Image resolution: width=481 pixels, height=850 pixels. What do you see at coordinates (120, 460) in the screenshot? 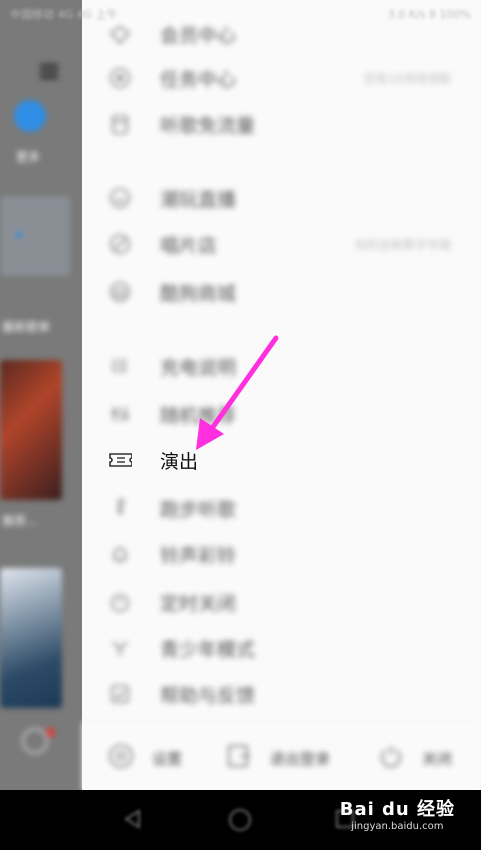
I see `ticket-icon` at bounding box center [120, 460].